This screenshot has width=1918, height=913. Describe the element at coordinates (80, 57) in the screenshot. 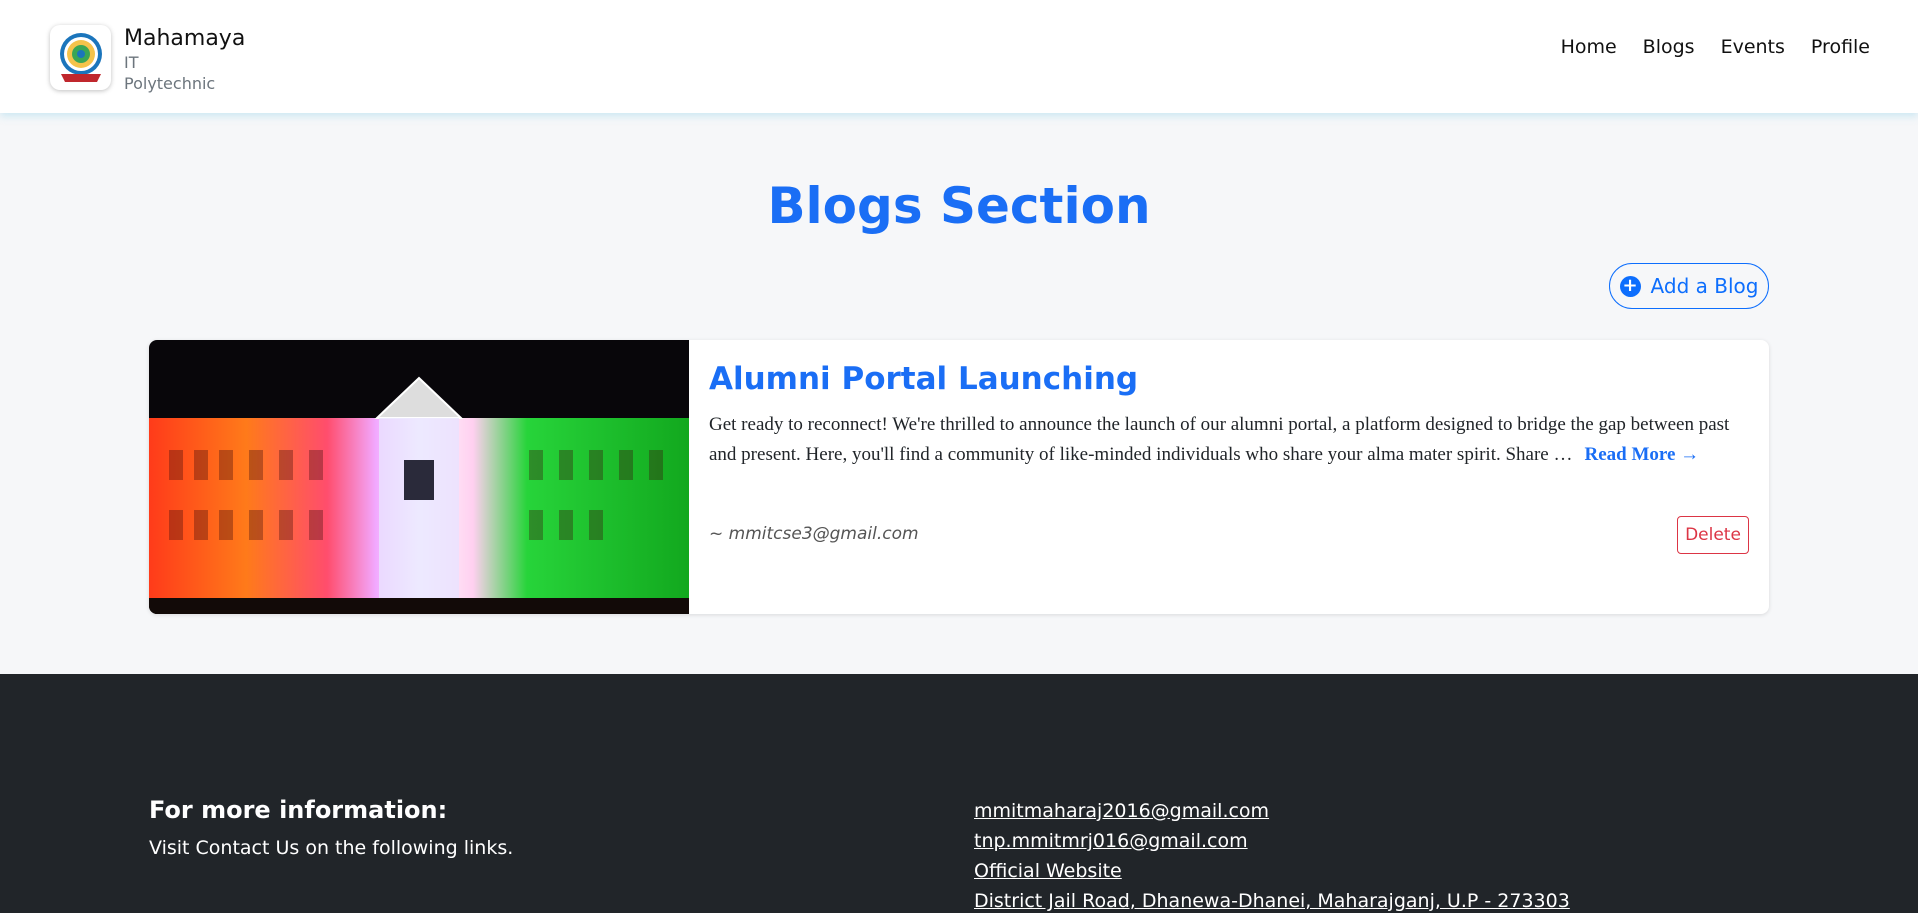

I see `college-emblem-icon` at that location.